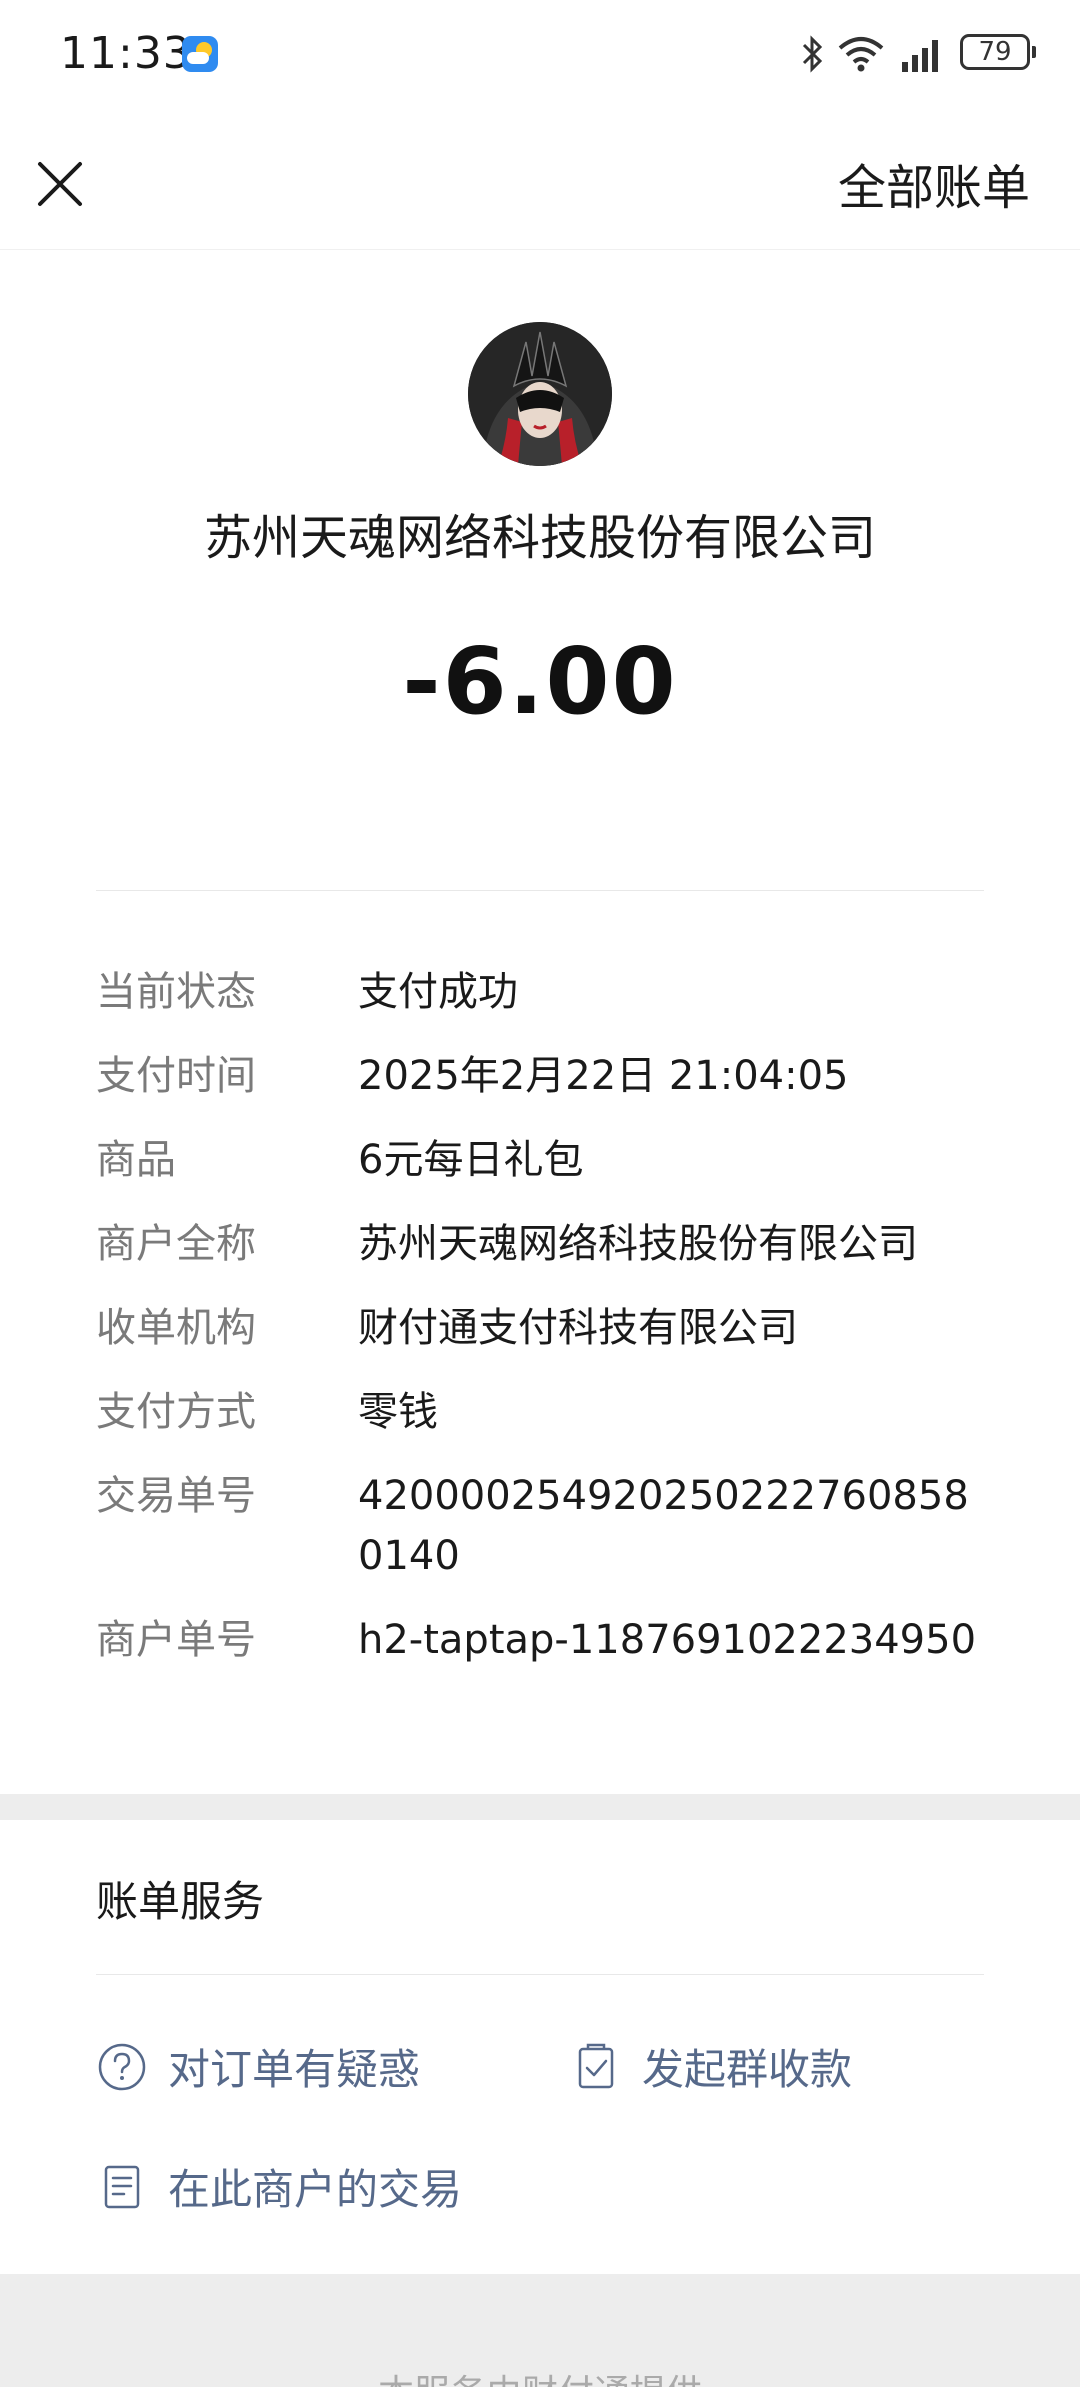  I want to click on all-bills-link: 全部账单, so click(934, 183).